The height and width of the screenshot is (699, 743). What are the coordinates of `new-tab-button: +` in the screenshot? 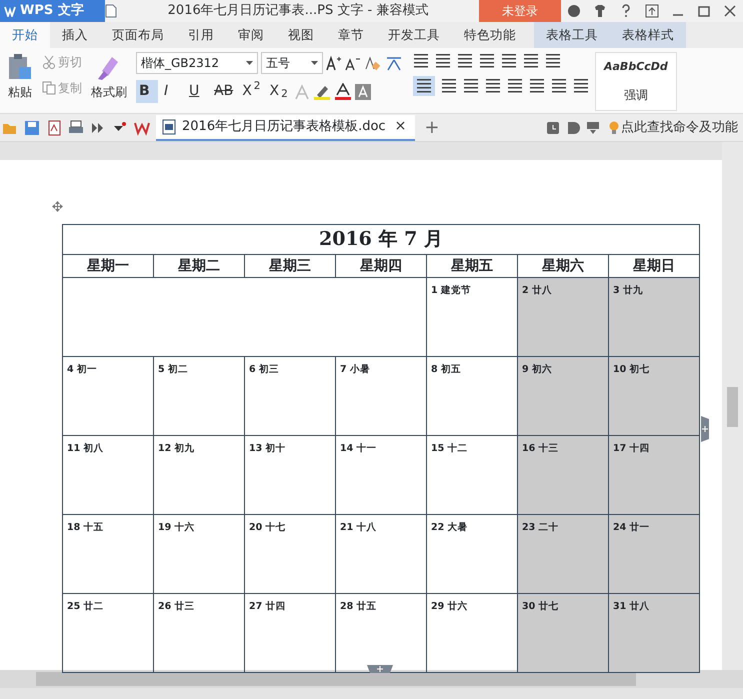 It's located at (431, 127).